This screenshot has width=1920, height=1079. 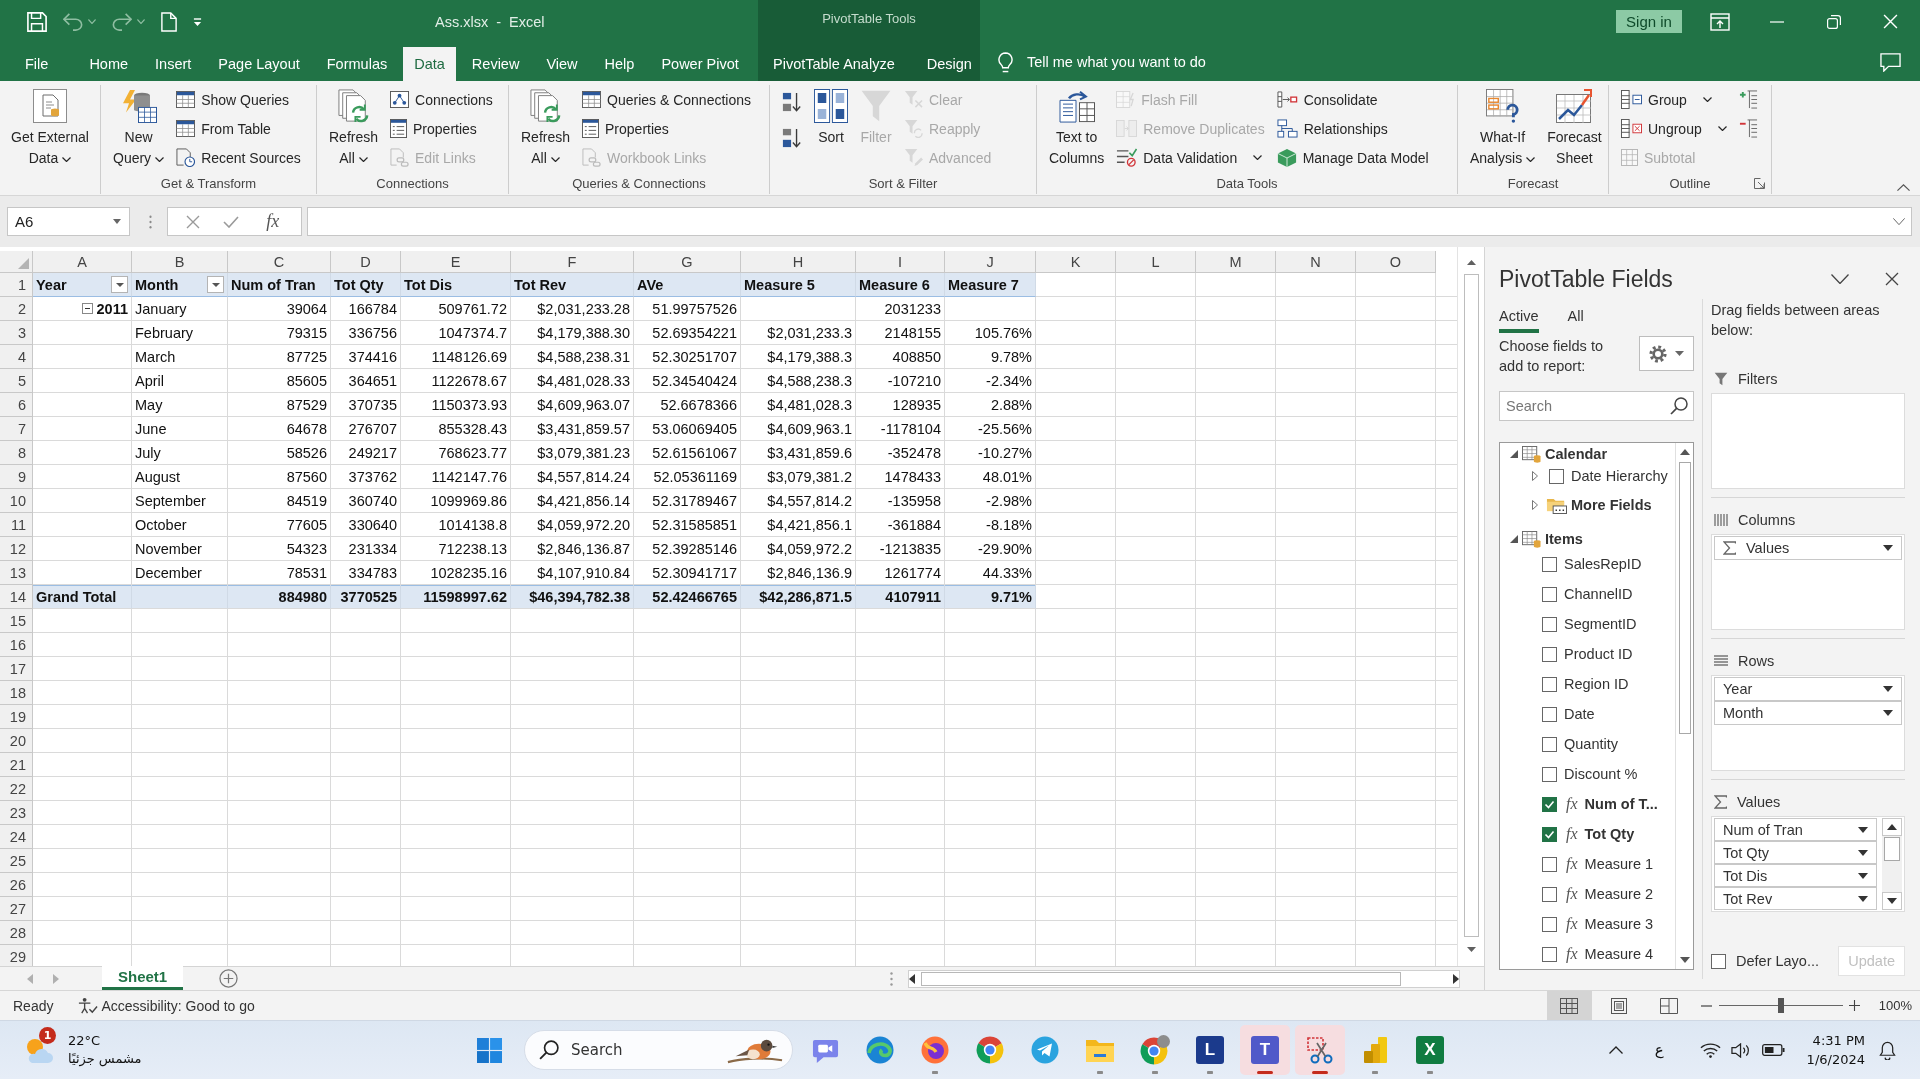 What do you see at coordinates (180, 262) in the screenshot?
I see `column-header: B` at bounding box center [180, 262].